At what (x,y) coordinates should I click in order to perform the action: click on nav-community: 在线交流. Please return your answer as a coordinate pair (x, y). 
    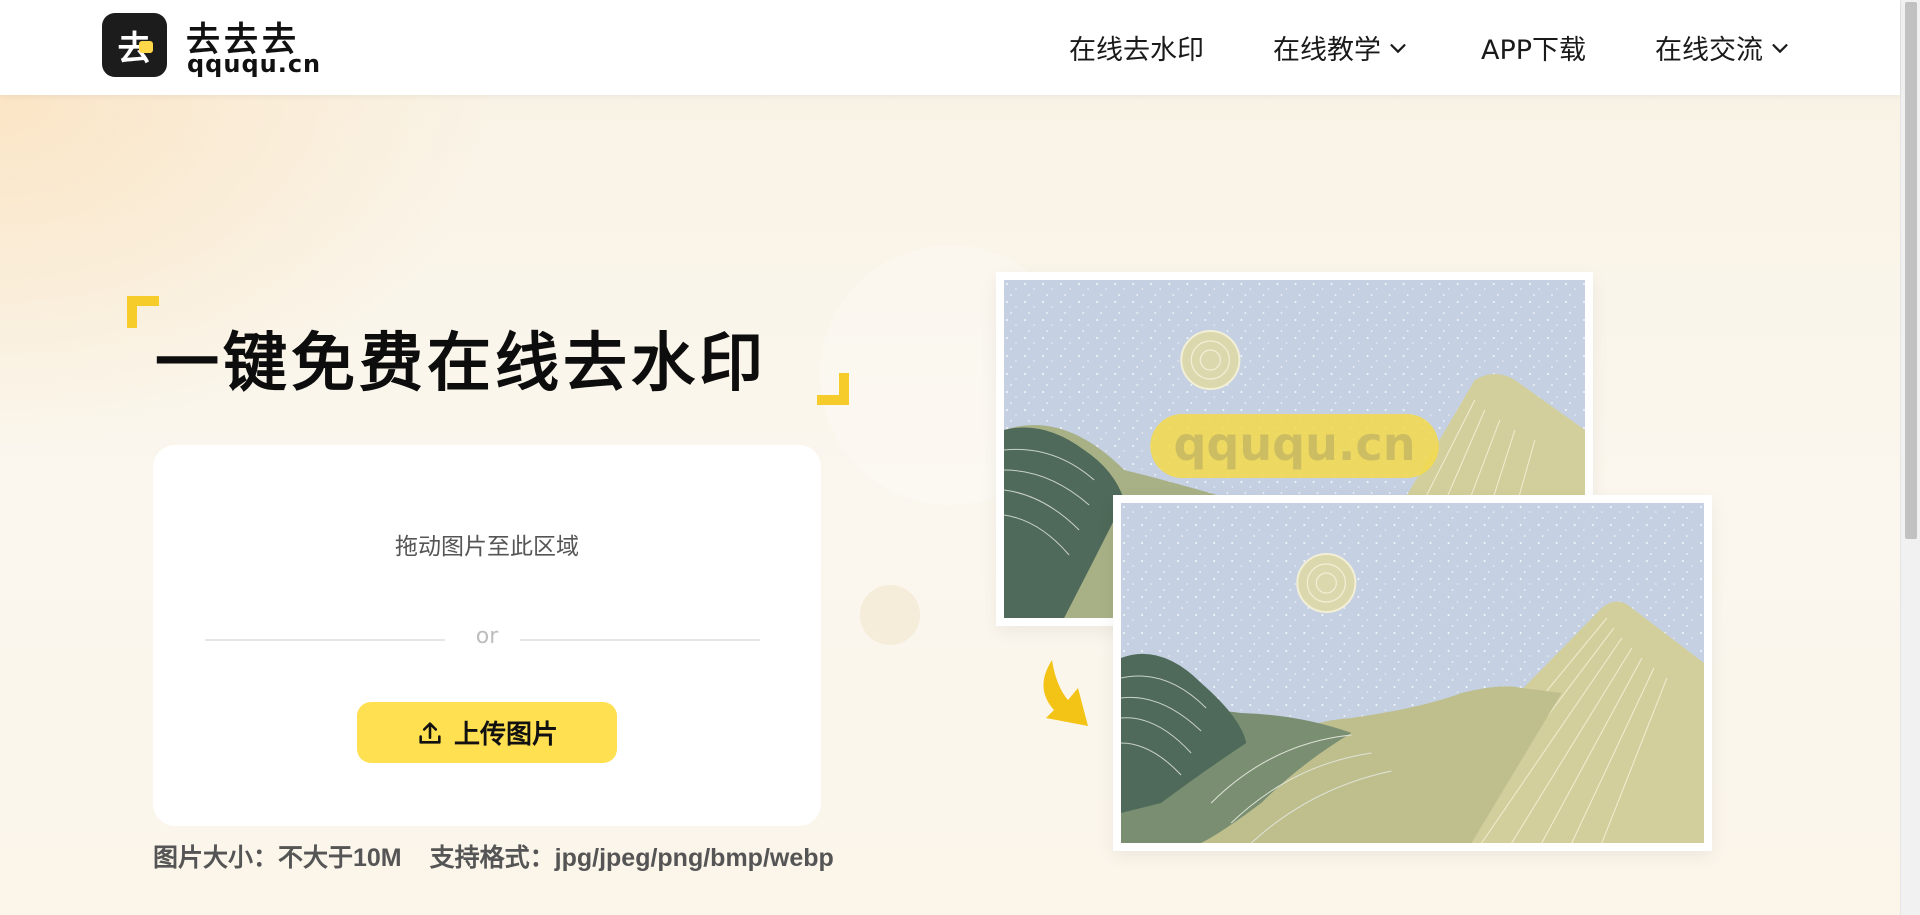
    Looking at the image, I should click on (1723, 47).